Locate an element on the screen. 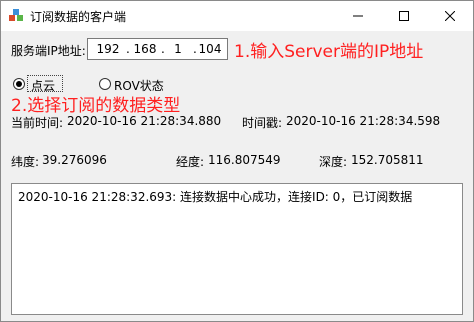  minimize-button is located at coordinates (358, 16).